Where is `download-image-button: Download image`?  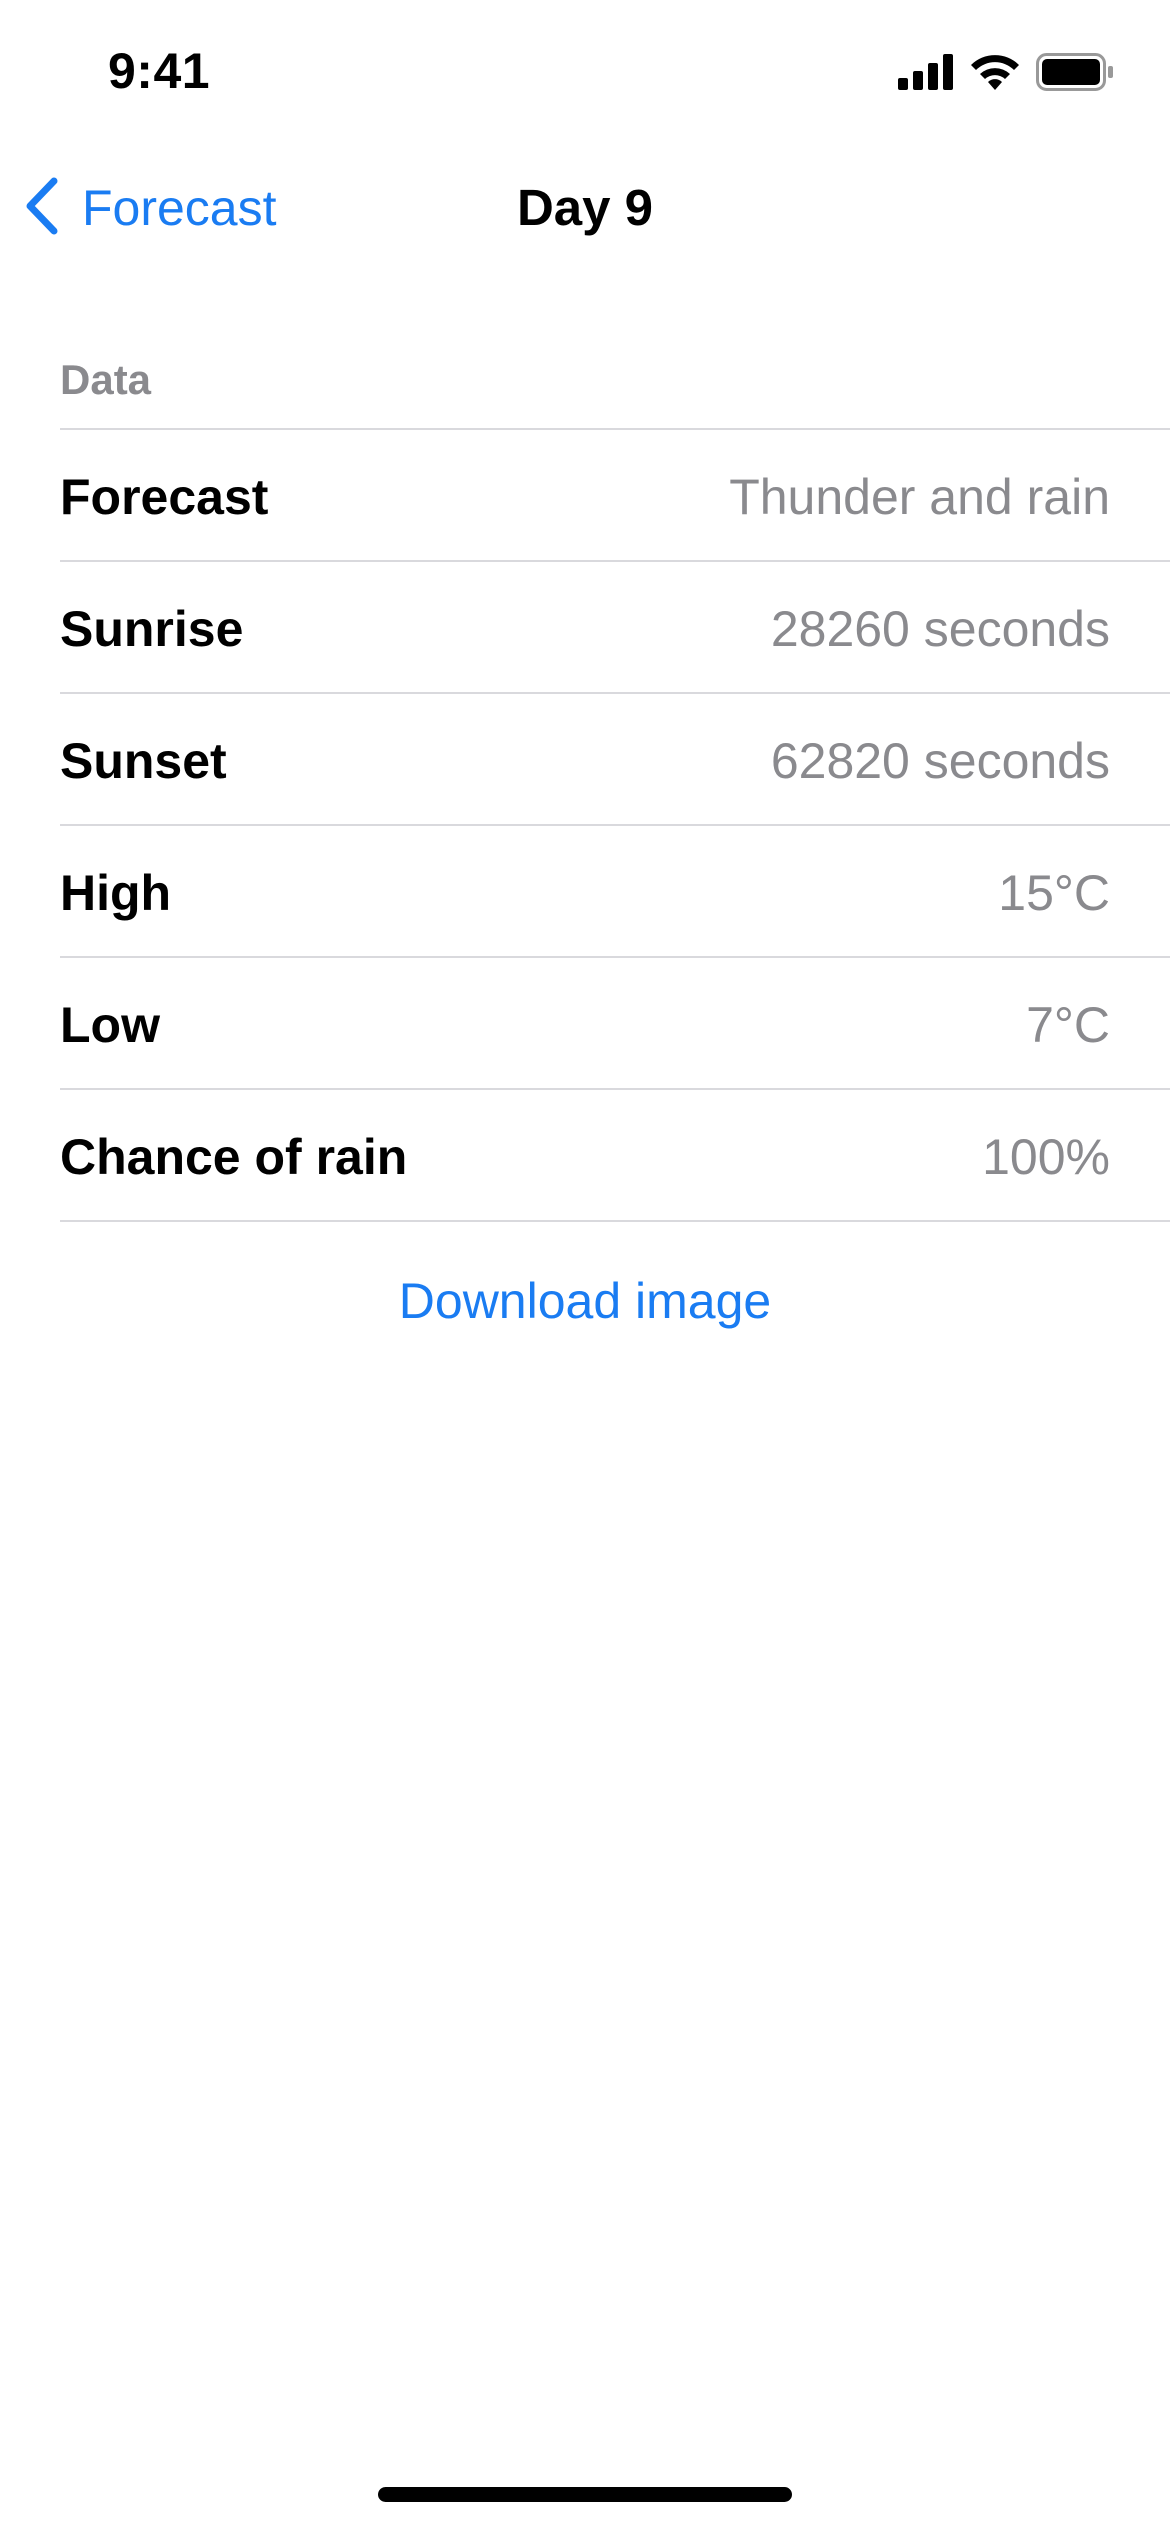 download-image-button: Download image is located at coordinates (585, 1301).